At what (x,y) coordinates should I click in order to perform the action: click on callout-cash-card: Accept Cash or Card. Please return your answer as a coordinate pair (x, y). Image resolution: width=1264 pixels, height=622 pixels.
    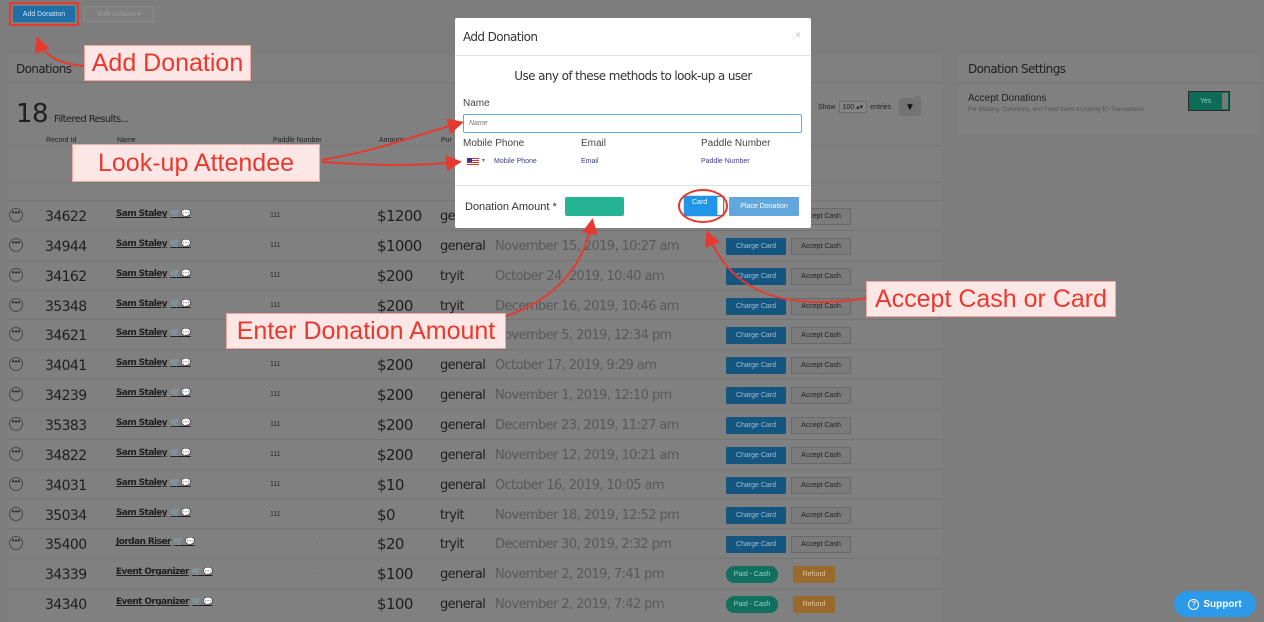
    Looking at the image, I should click on (991, 299).